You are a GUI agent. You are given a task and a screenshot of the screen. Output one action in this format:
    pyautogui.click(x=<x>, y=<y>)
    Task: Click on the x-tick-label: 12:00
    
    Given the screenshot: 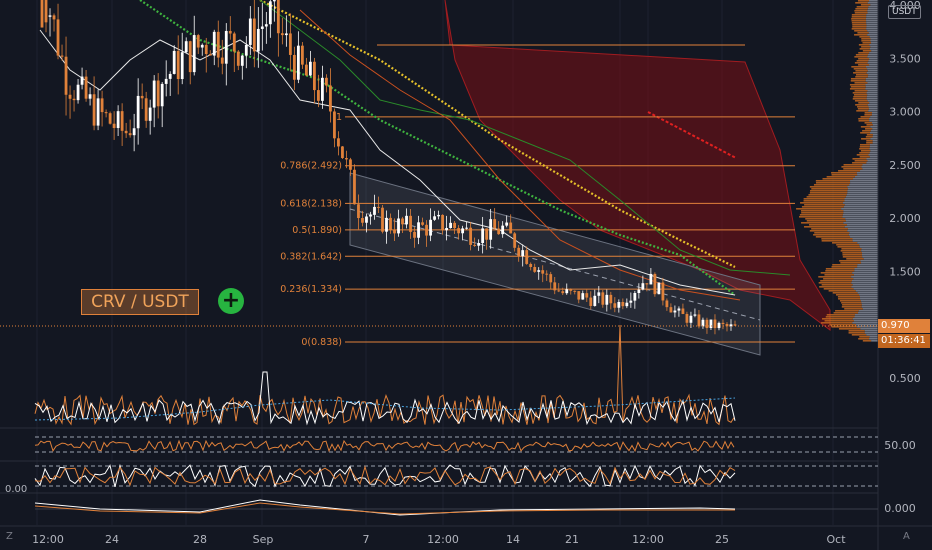 What is the action you would take?
    pyautogui.click(x=48, y=539)
    